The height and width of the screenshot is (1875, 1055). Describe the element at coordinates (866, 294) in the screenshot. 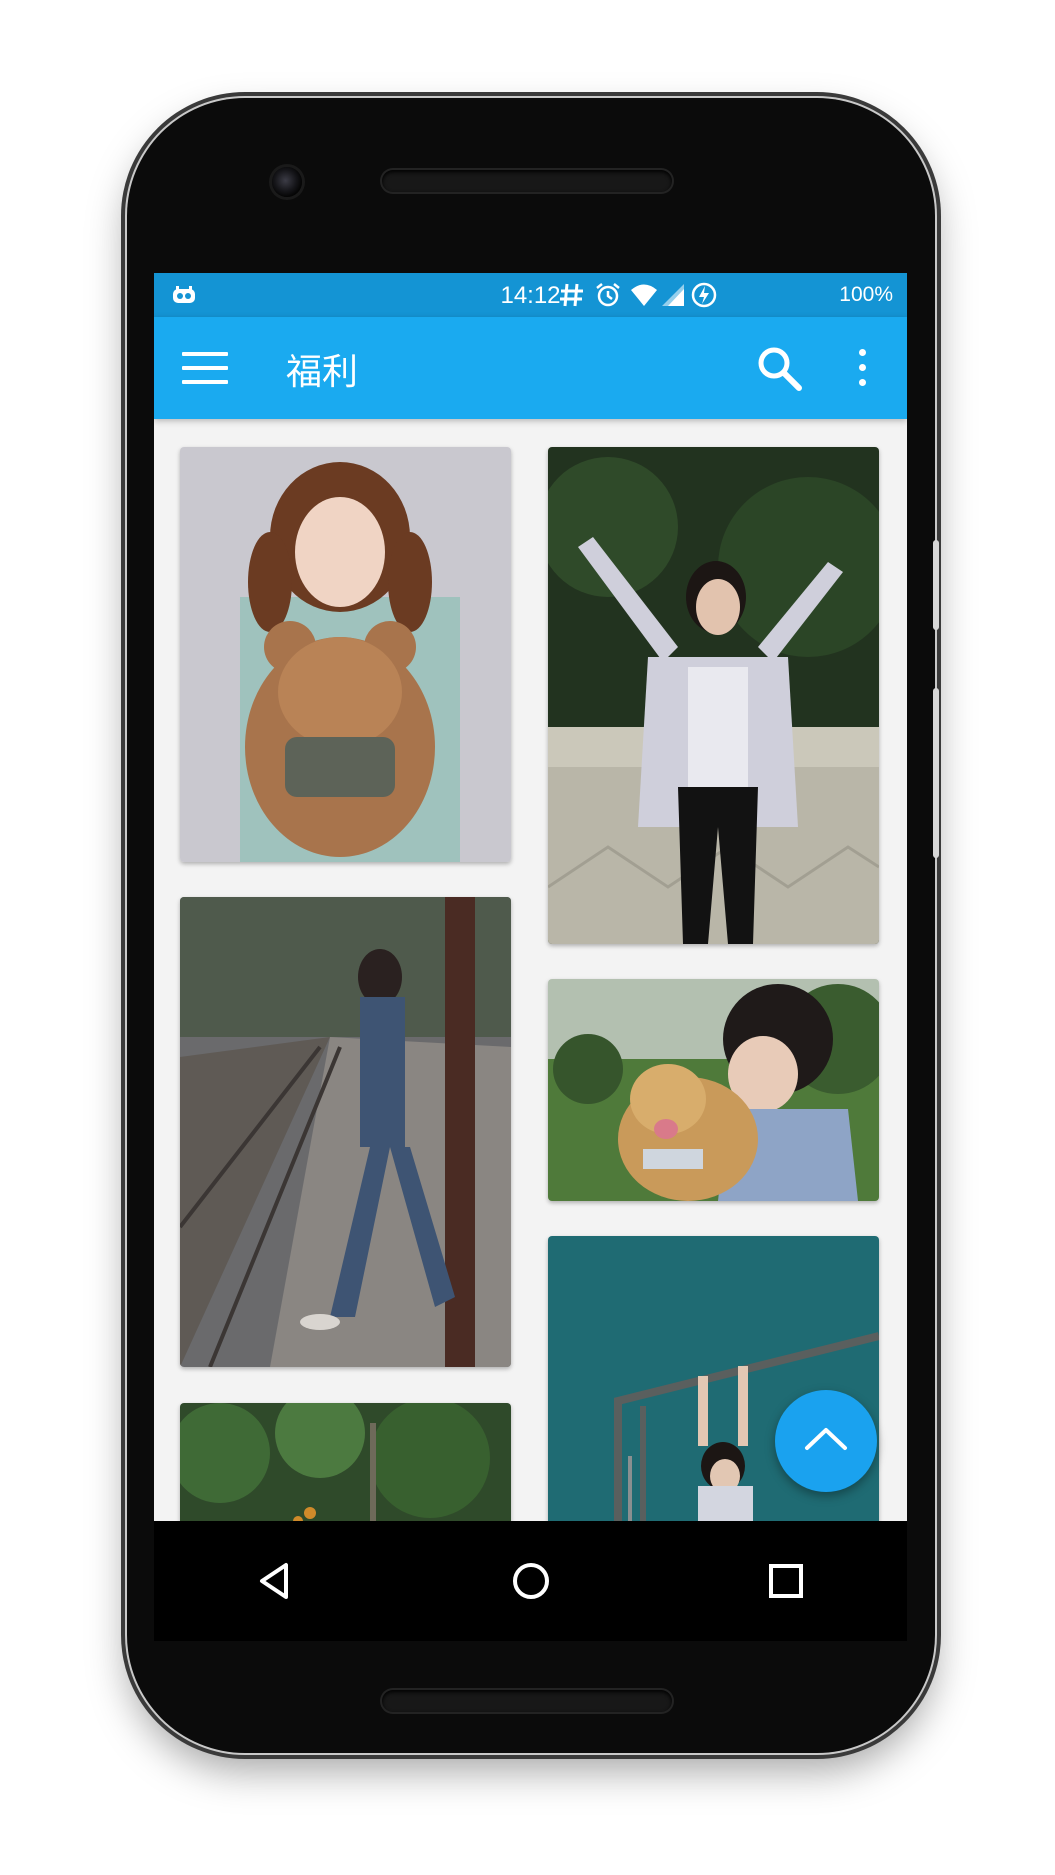

I see `battery-percentage: 100%` at that location.